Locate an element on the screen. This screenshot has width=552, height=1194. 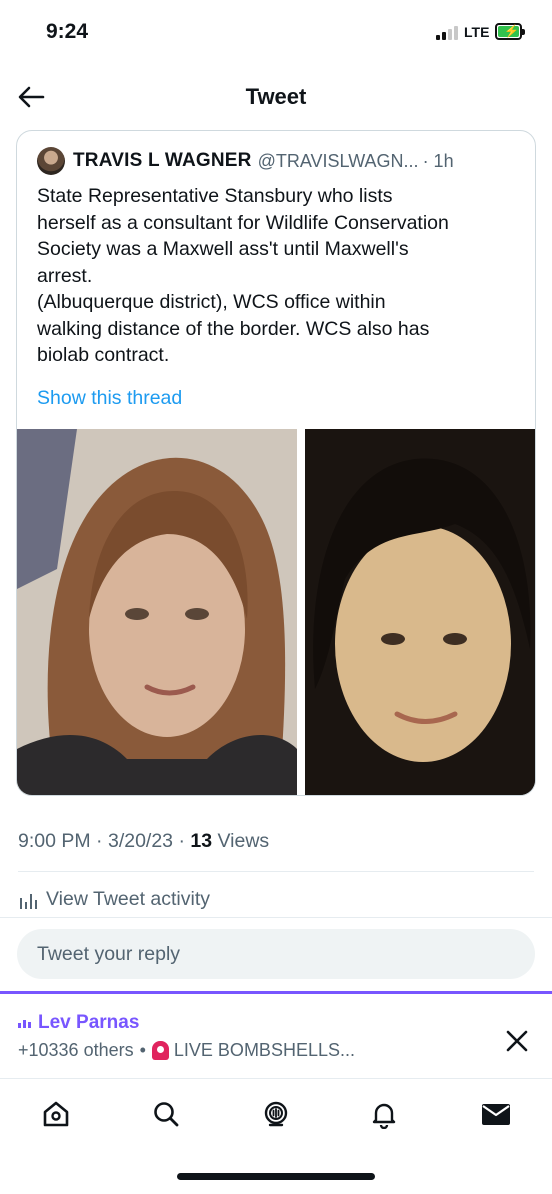
space-host: Lev Parnas is located at coordinates (78, 1023).